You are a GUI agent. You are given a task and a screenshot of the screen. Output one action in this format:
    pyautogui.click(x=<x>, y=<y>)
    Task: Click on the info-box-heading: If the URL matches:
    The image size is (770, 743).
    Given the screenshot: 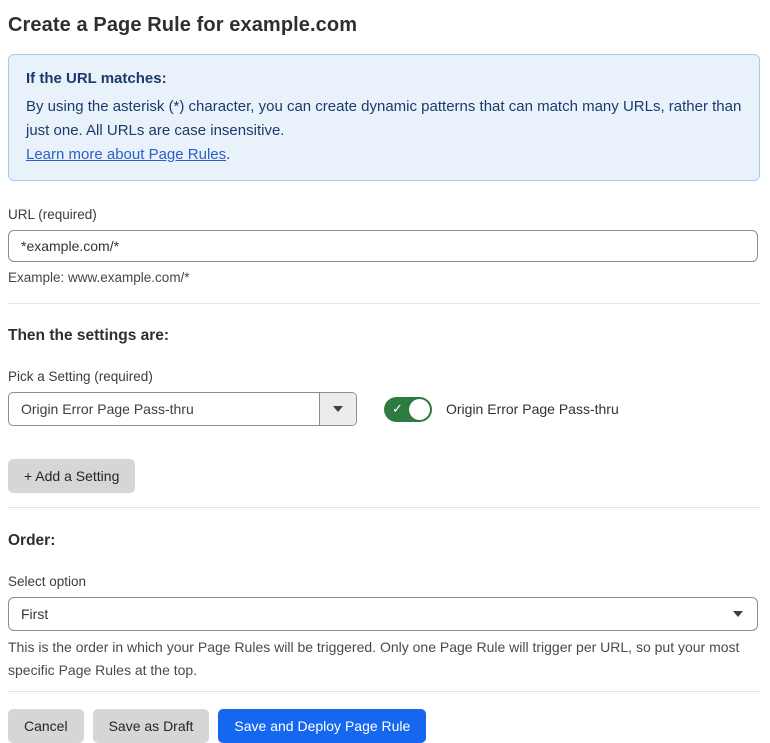 What is the action you would take?
    pyautogui.click(x=96, y=78)
    